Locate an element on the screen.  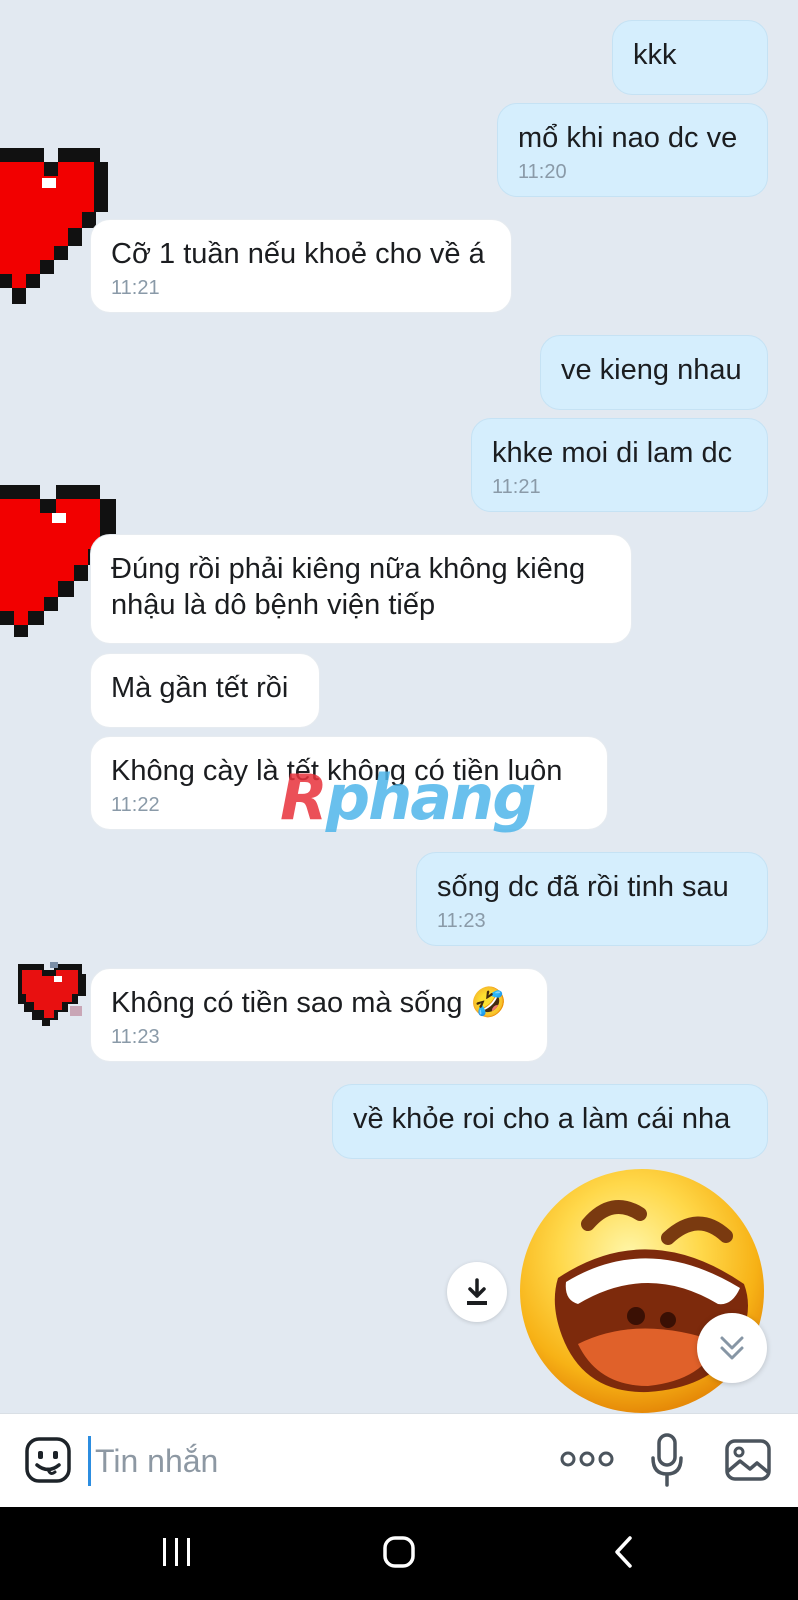
back-button is located at coordinates (623, 1554).